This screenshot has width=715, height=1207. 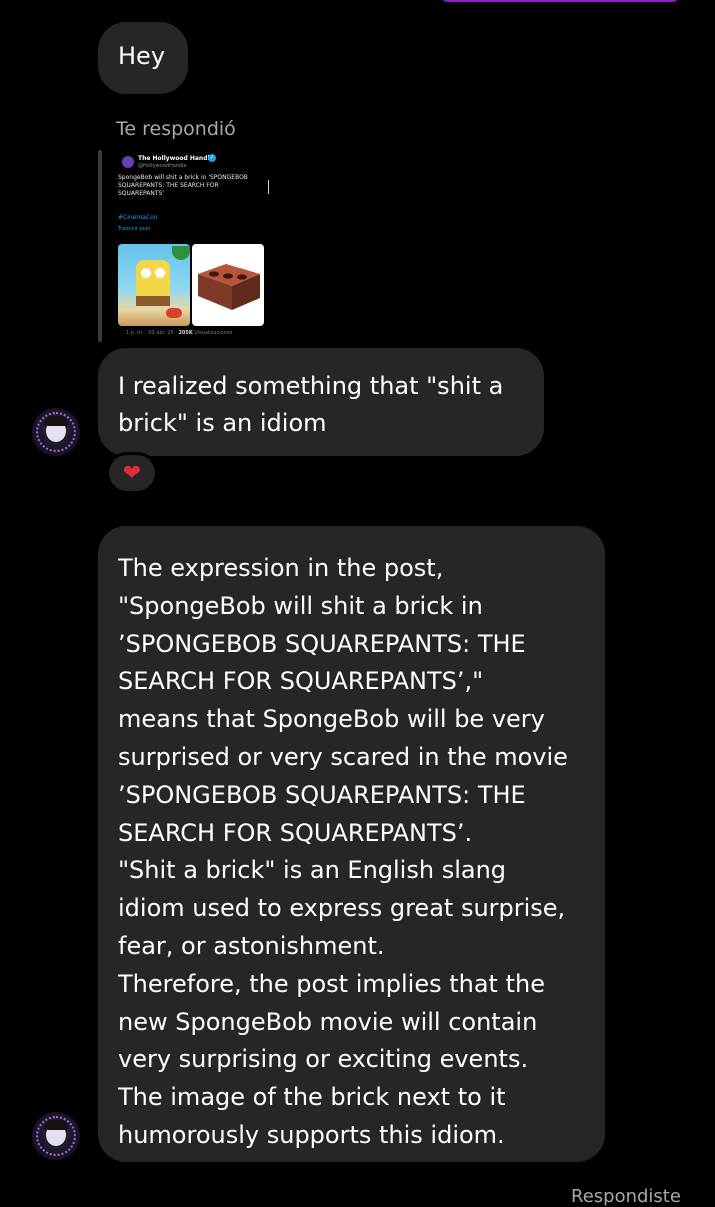 I want to click on text-cursor, so click(x=268, y=187).